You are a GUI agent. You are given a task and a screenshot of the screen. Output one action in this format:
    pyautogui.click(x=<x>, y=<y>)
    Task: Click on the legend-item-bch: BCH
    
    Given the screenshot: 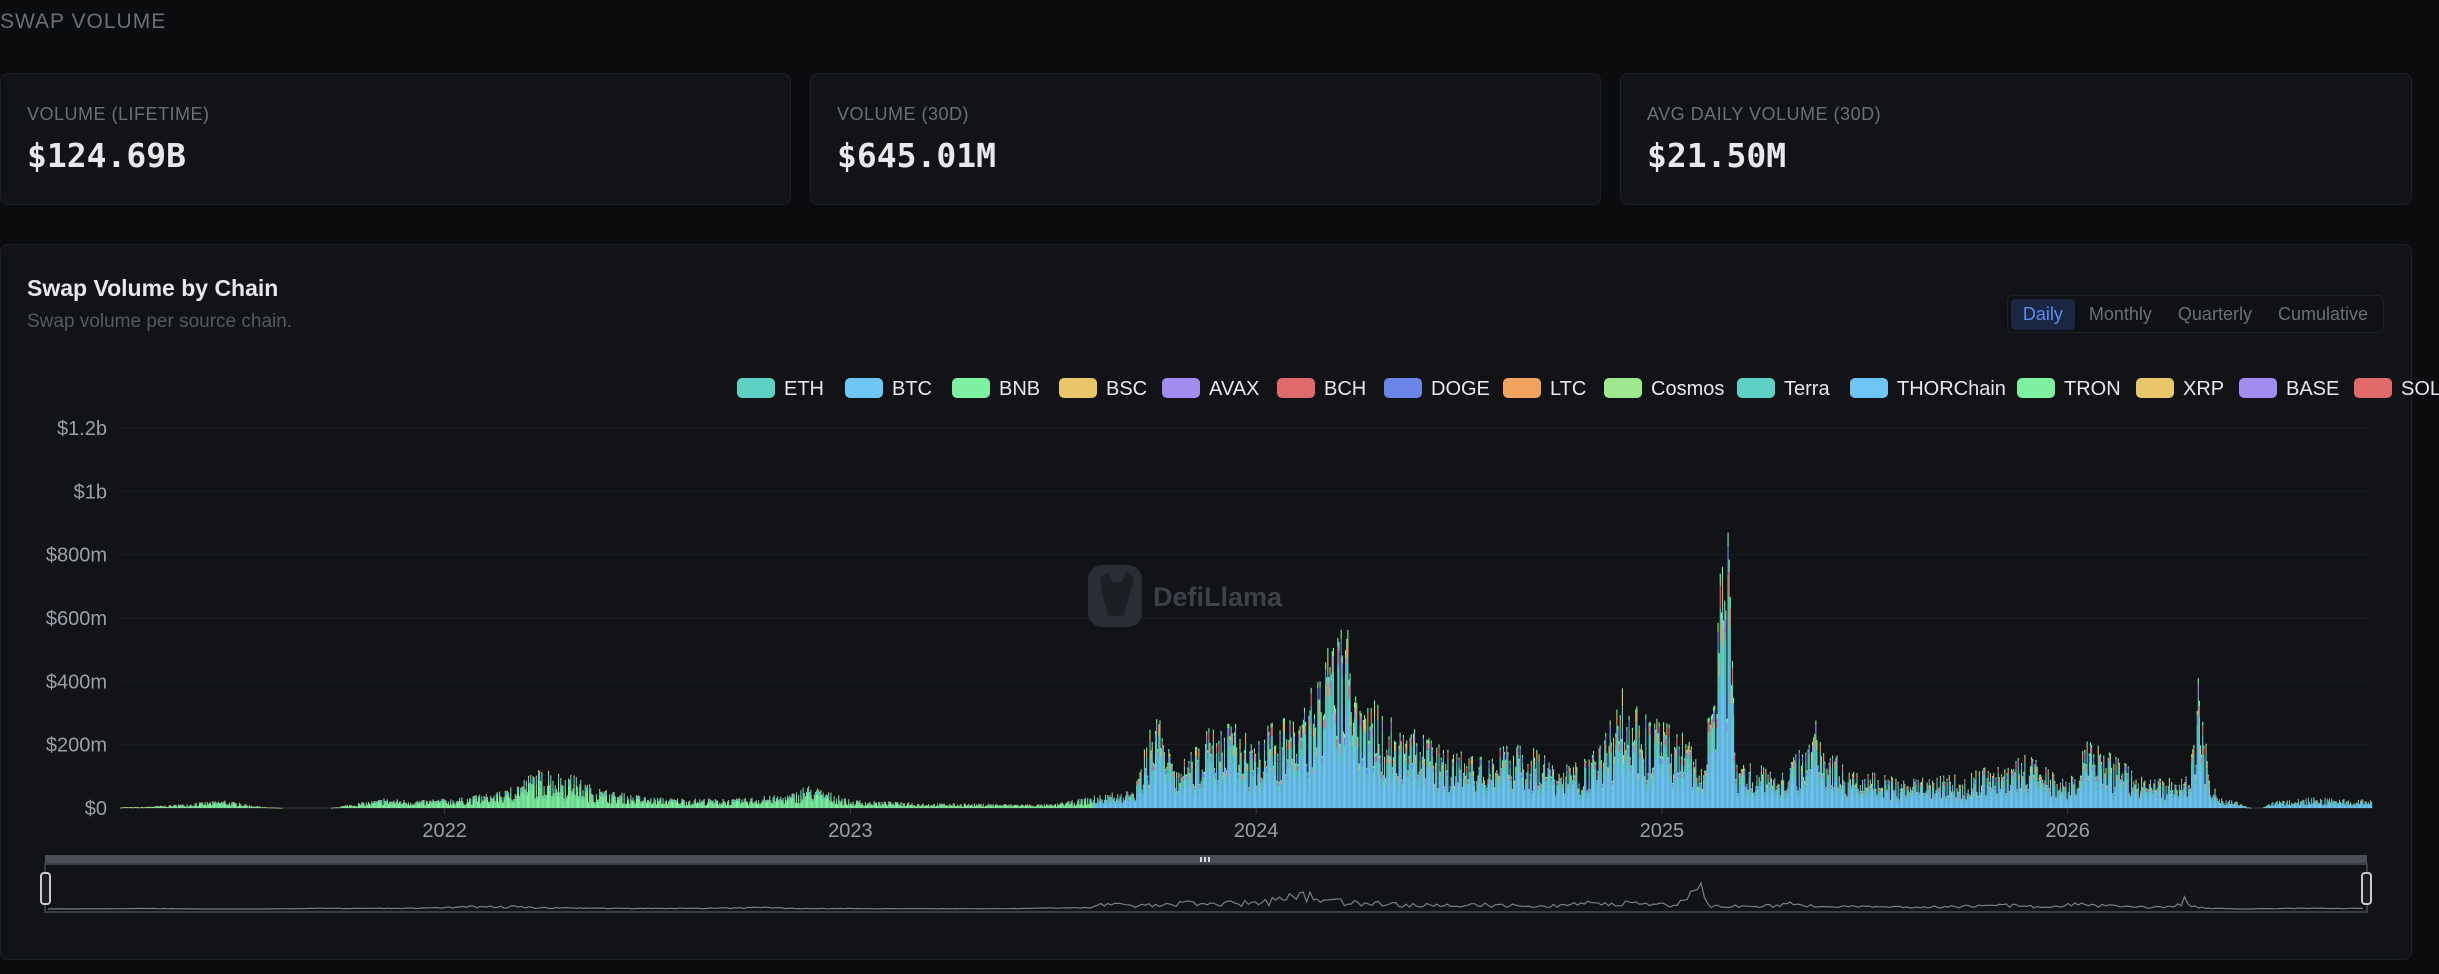 What is the action you would take?
    pyautogui.click(x=1321, y=389)
    